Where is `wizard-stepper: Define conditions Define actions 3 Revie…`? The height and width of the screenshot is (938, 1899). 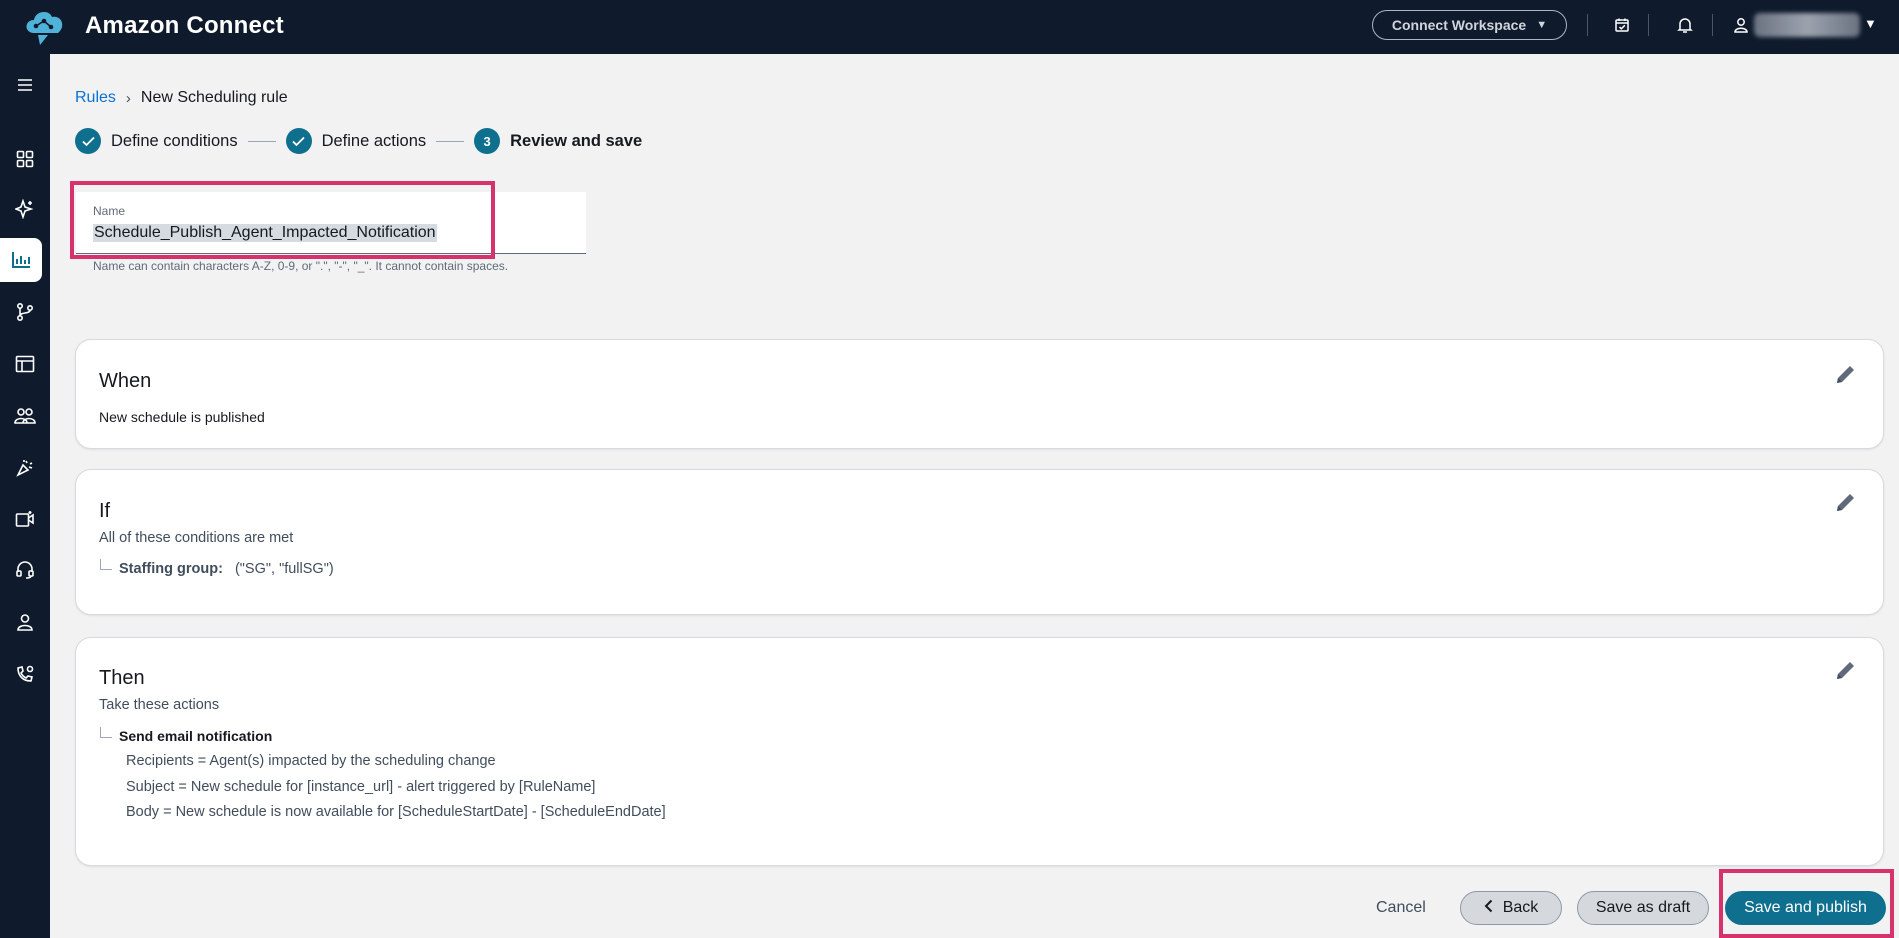
wizard-stepper: Define conditions Define actions 3 Revie… is located at coordinates (358, 141).